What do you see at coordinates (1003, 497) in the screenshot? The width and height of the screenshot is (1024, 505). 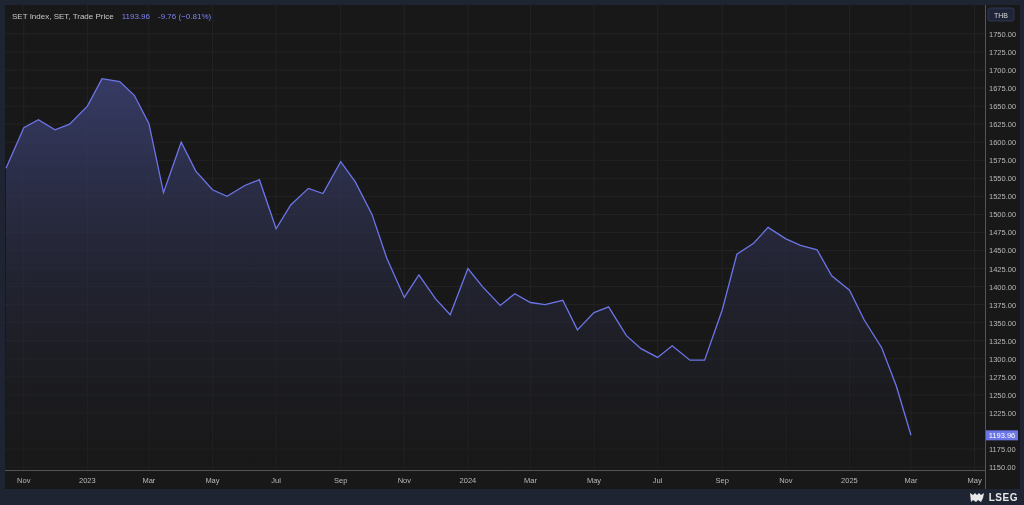 I see `brand-name: LSEG` at bounding box center [1003, 497].